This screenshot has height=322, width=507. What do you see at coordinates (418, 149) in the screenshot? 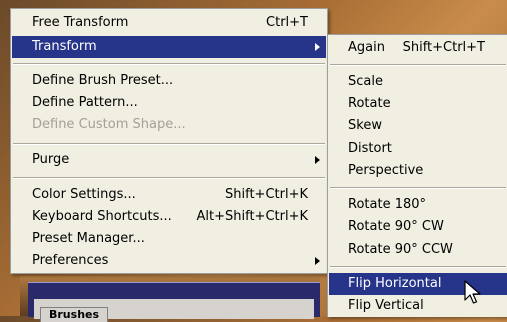
I see `submenu-item-distort: Distort` at bounding box center [418, 149].